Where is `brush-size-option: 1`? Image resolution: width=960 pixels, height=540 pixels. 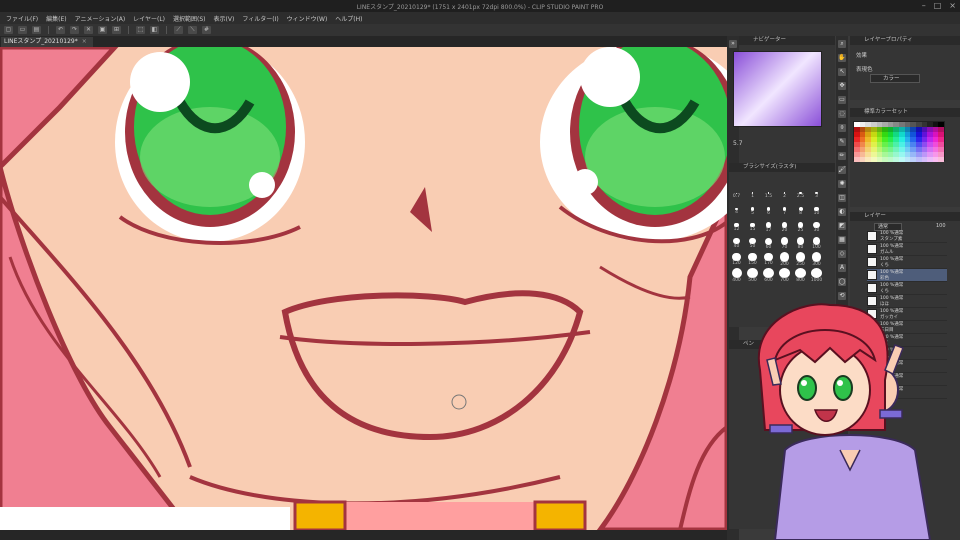 brush-size-option: 1 is located at coordinates (752, 195).